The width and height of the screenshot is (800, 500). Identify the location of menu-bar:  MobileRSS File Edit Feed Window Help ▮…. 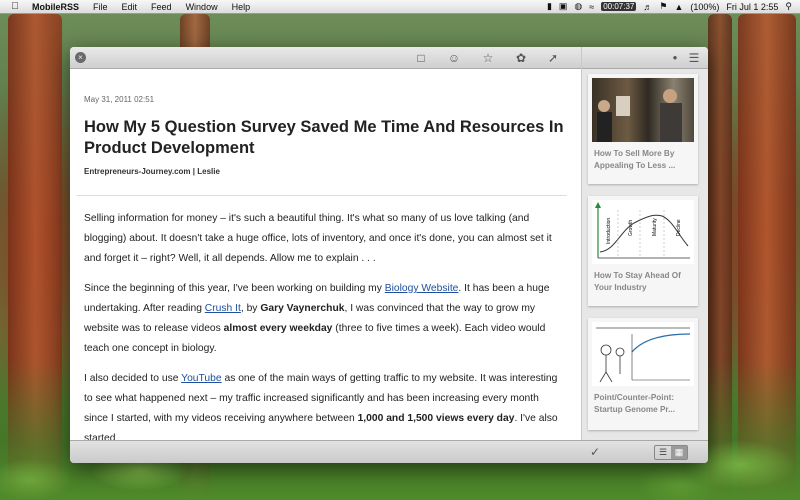
(400, 7).